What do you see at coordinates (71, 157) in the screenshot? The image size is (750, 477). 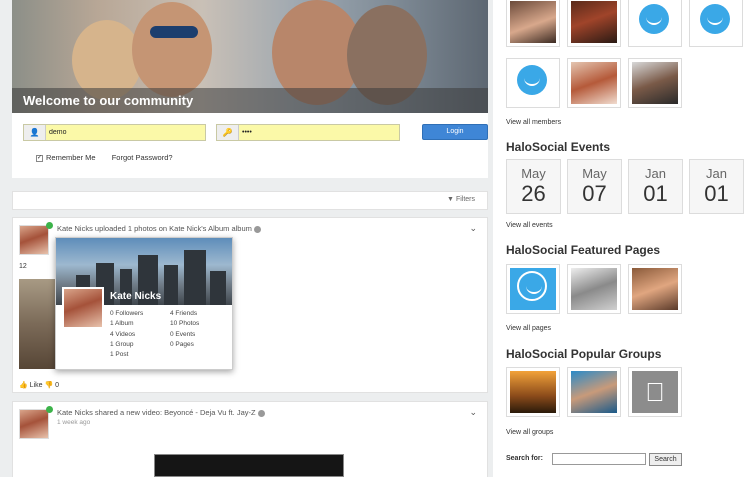 I see `remember-label: Remember Me` at bounding box center [71, 157].